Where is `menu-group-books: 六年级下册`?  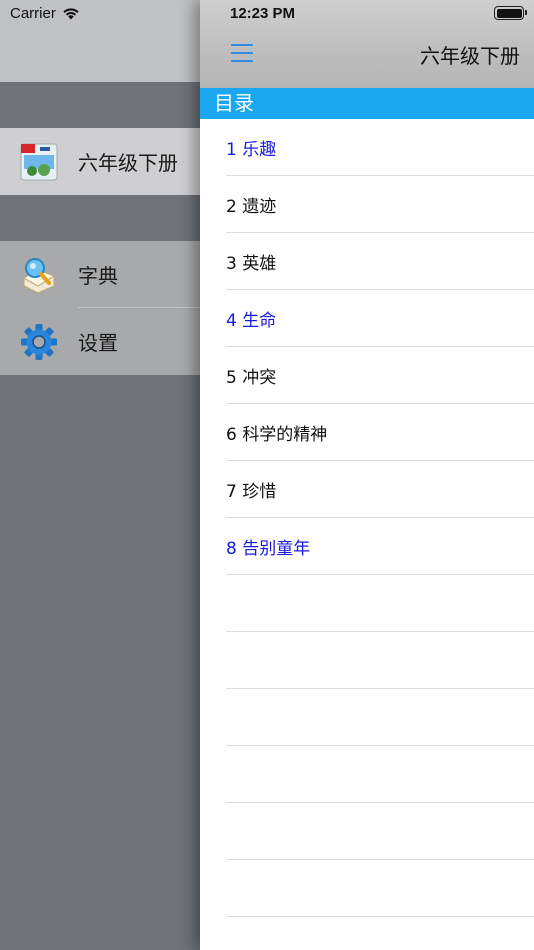 menu-group-books: 六年级下册 is located at coordinates (100, 161).